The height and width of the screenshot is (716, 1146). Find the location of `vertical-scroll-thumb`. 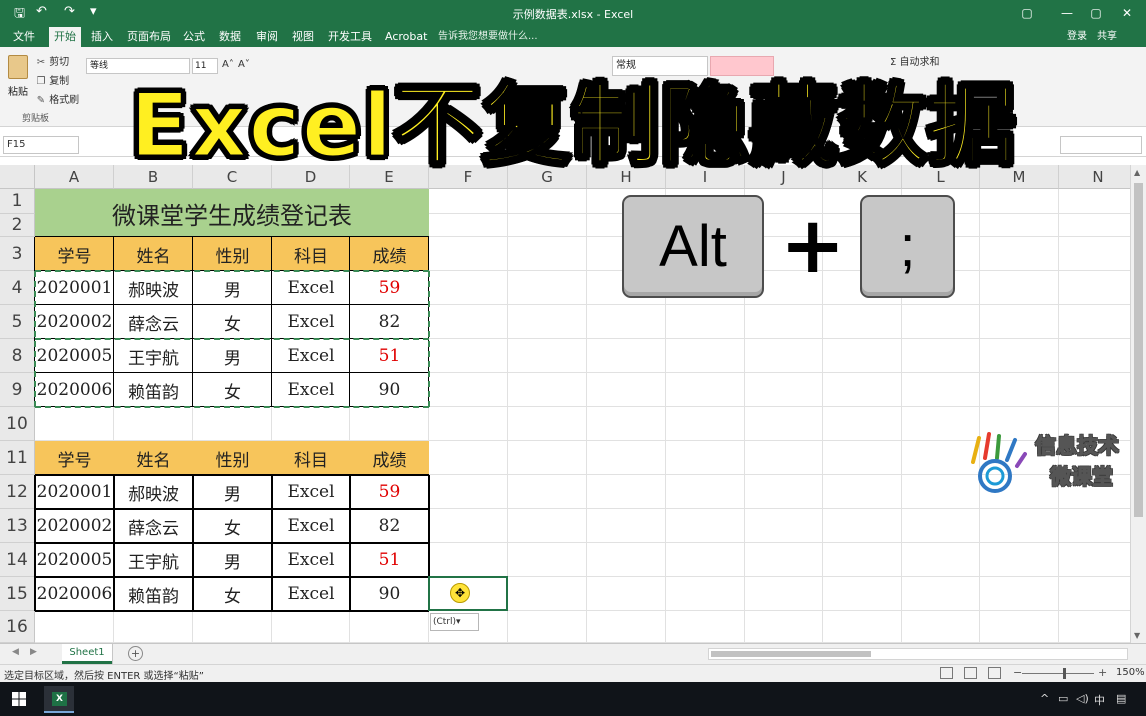

vertical-scroll-thumb is located at coordinates (1138, 350).